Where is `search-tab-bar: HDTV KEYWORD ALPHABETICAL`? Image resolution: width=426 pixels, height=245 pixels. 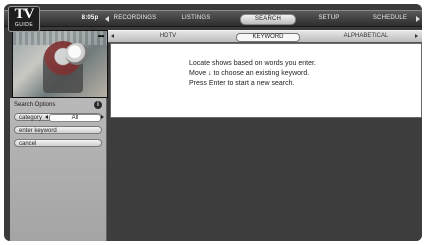
search-tab-bar: HDTV KEYWORD ALPHABETICAL is located at coordinates (265, 36).